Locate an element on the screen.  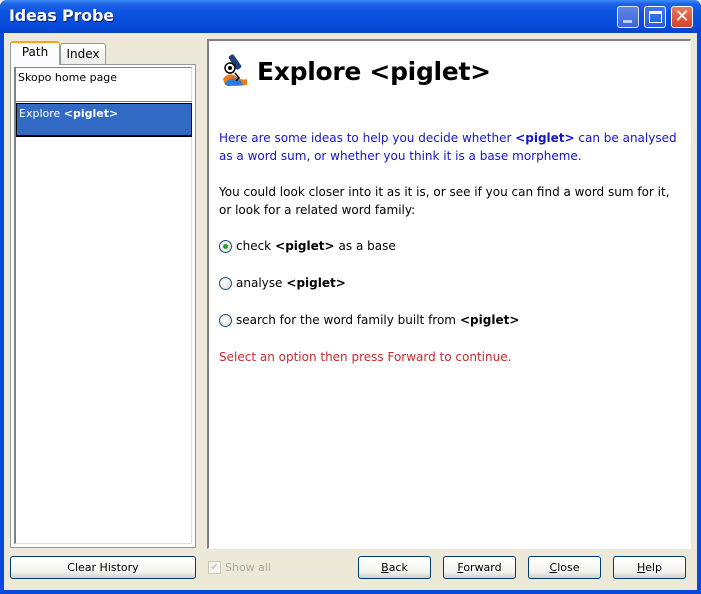
window-title: Ideas Probe is located at coordinates (61, 15).